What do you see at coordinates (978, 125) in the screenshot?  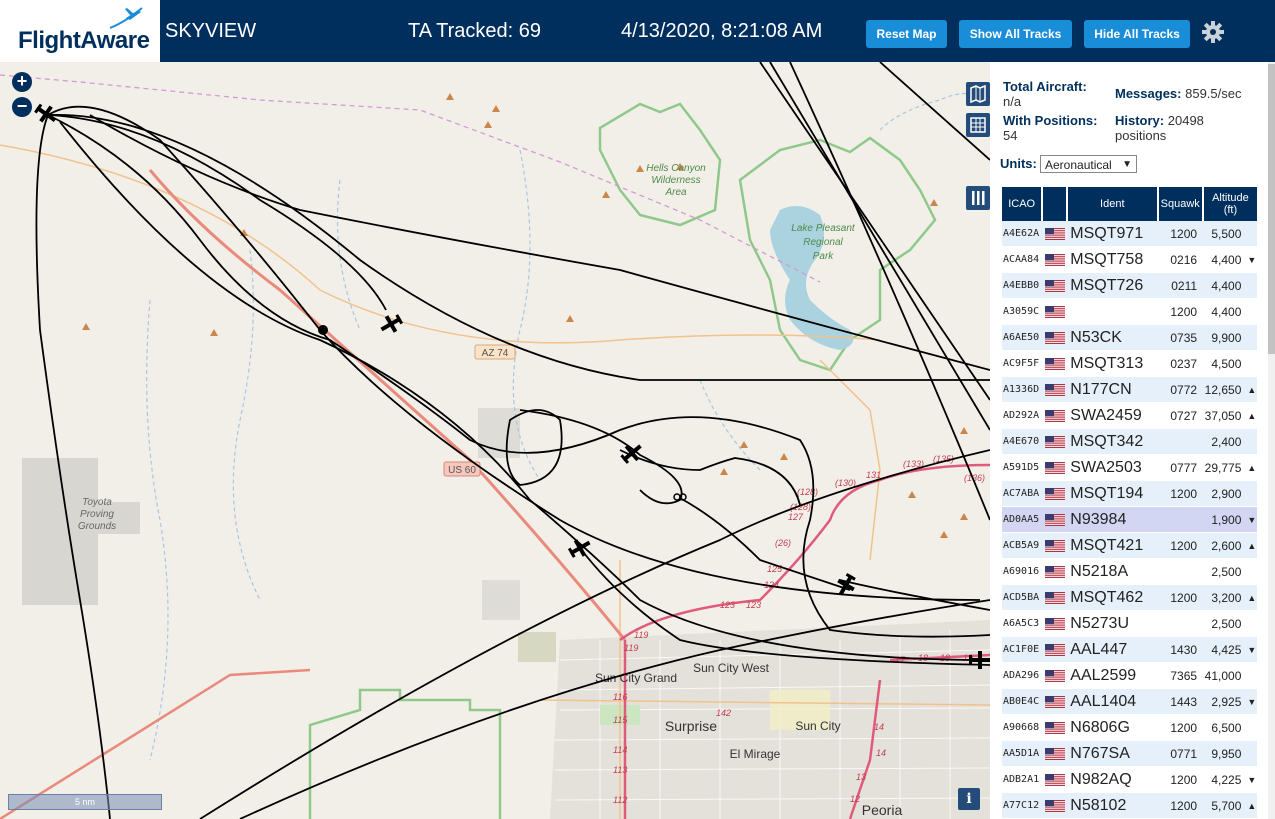 I see `grid-toggle-icon` at bounding box center [978, 125].